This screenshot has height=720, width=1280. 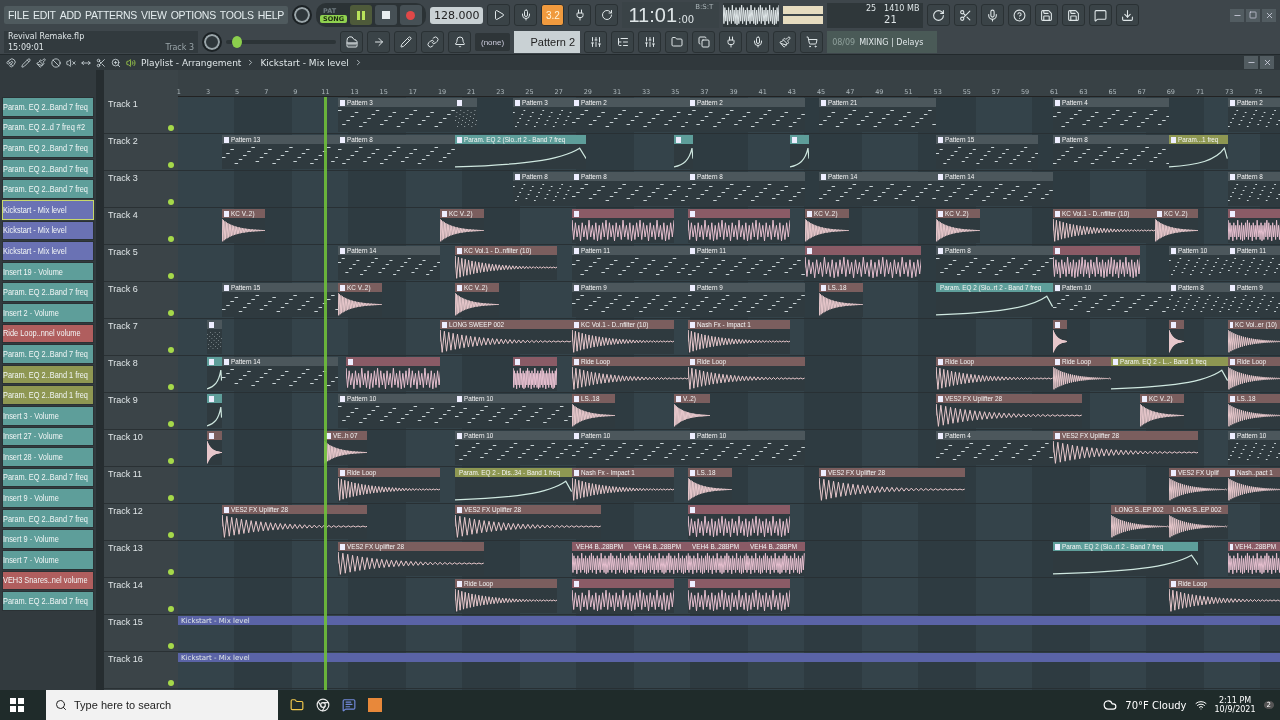 I want to click on track-name: Track 5, so click(x=123, y=252).